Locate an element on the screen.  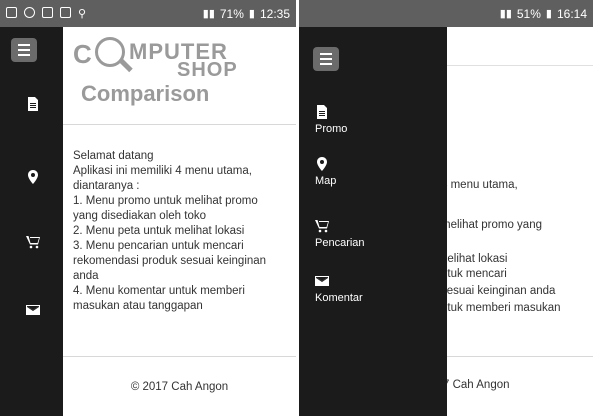
text-fragment: ntuk memberi masukan is located at coordinates (504, 308).